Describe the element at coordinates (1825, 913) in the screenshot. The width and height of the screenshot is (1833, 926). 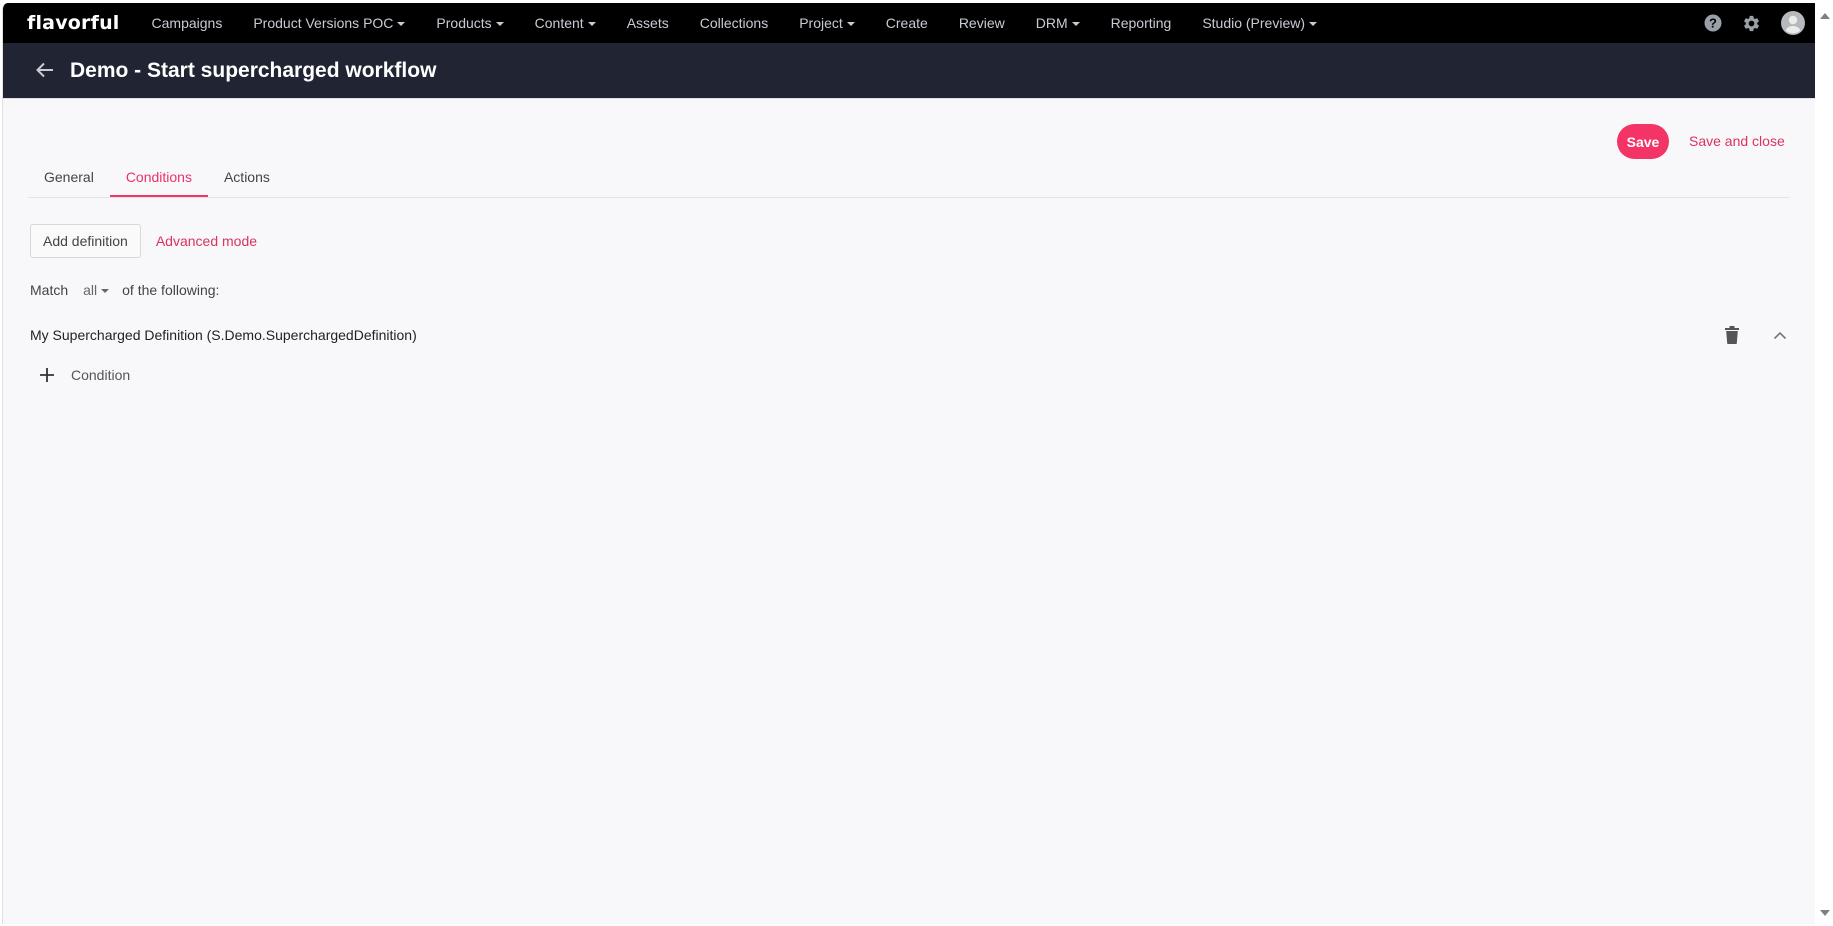
I see `scroll-down-arrow-icon` at that location.